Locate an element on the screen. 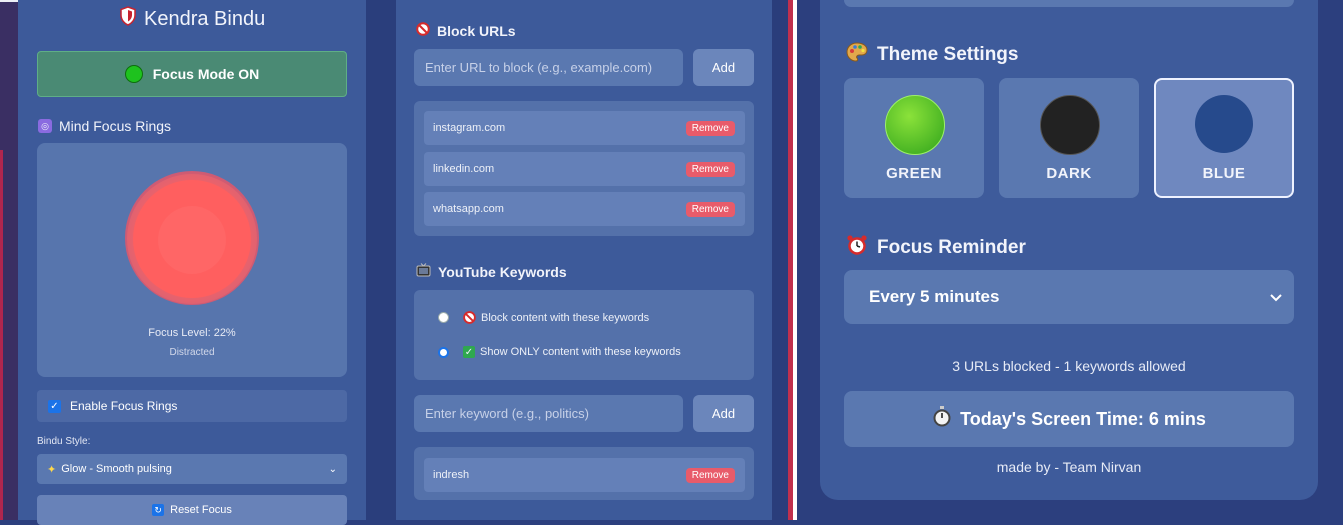 The height and width of the screenshot is (525, 1343). enable-rings-label: Enable Focus Rings is located at coordinates (124, 406).